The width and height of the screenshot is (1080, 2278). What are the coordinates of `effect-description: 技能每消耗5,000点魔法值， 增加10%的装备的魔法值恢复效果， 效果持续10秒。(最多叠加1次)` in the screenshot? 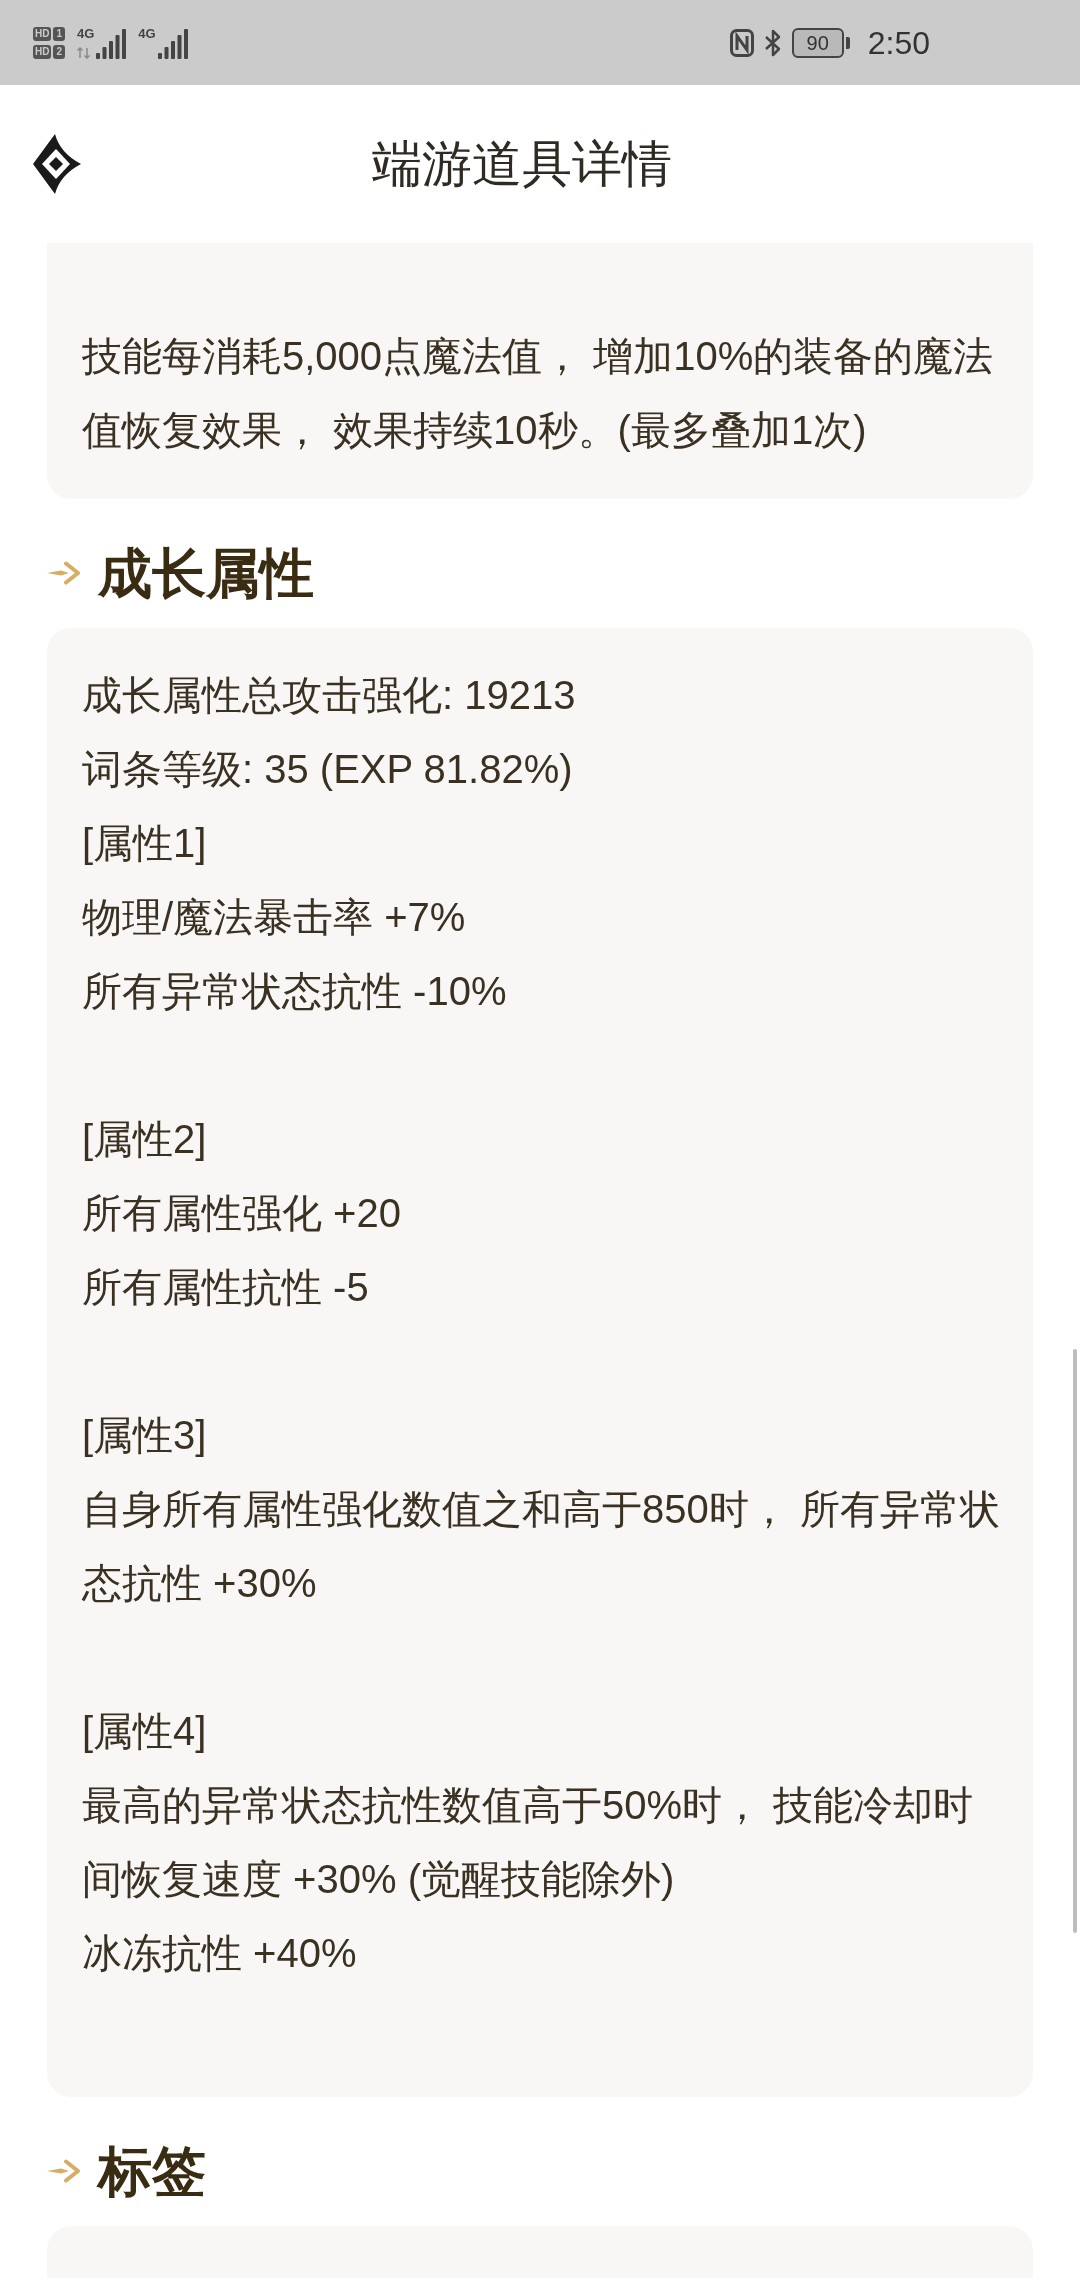 It's located at (538, 393).